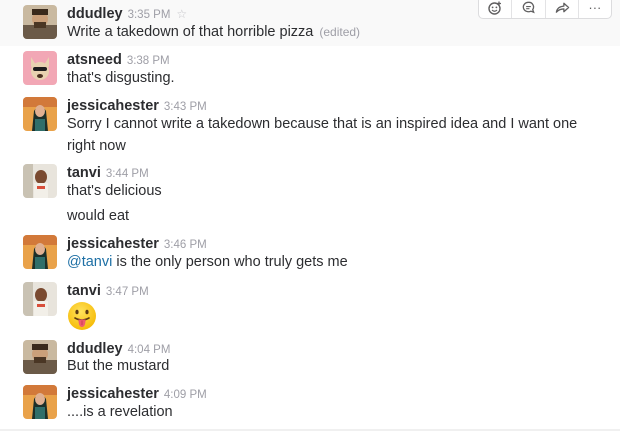 The height and width of the screenshot is (431, 620). Describe the element at coordinates (82, 316) in the screenshot. I see `tongue-out-emoji-icon` at that location.